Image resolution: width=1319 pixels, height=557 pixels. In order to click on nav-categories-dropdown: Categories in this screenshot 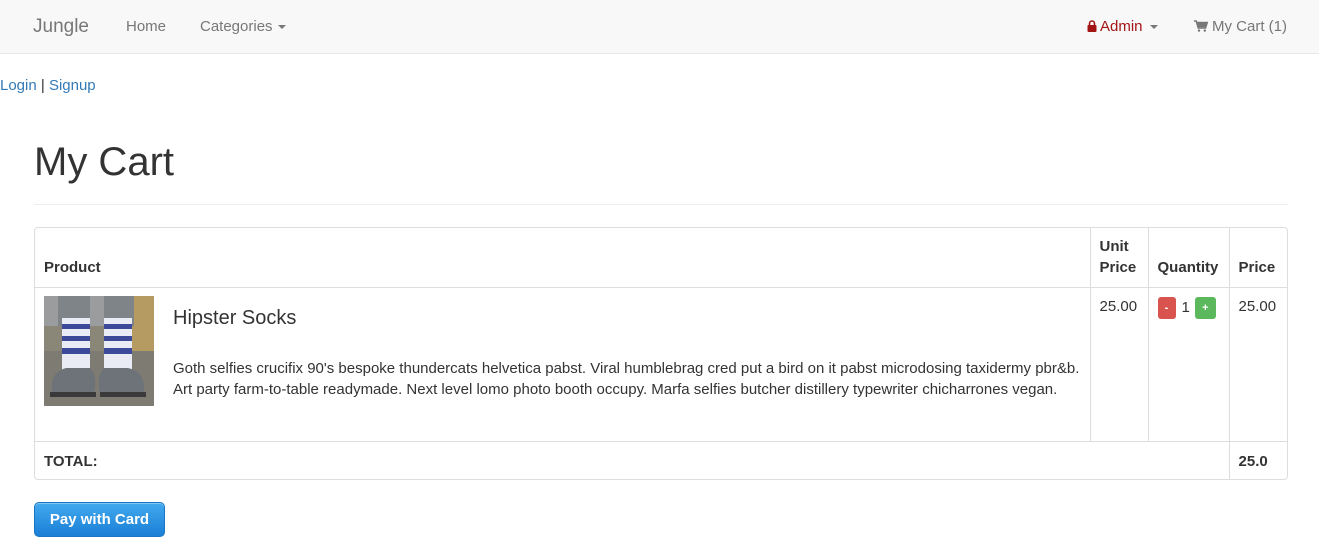, I will do `click(243, 27)`.